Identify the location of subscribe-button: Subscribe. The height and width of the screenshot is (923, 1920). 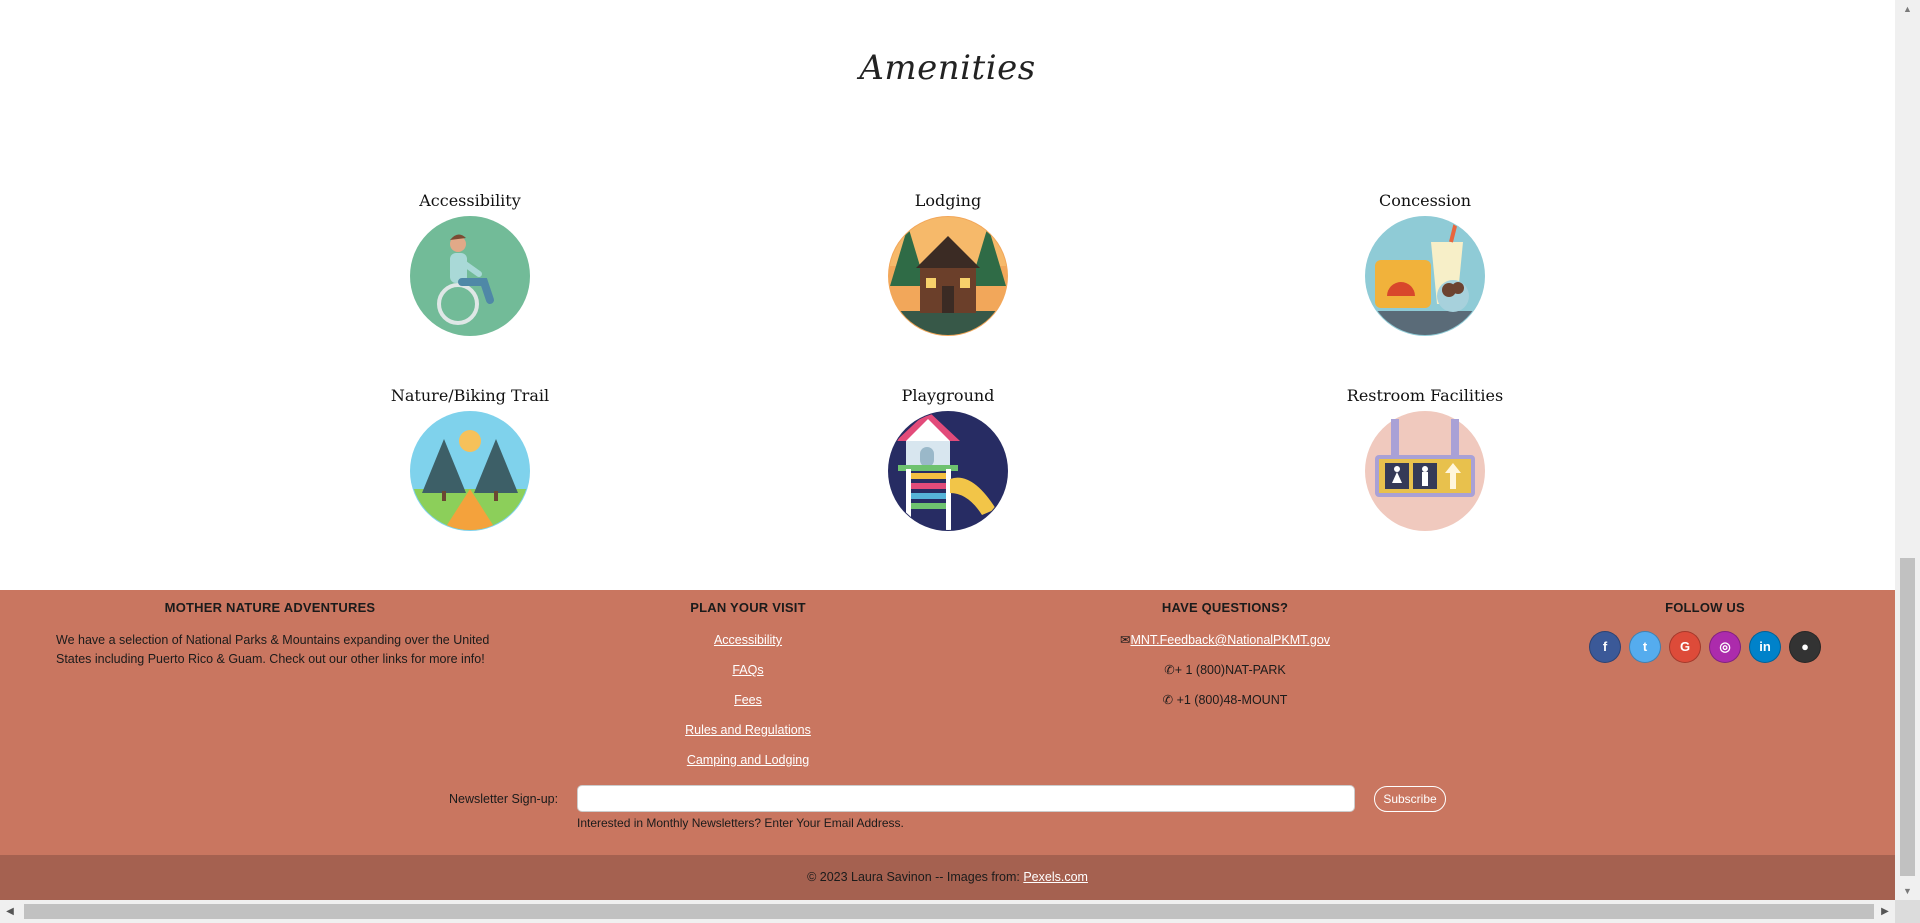
(1410, 799).